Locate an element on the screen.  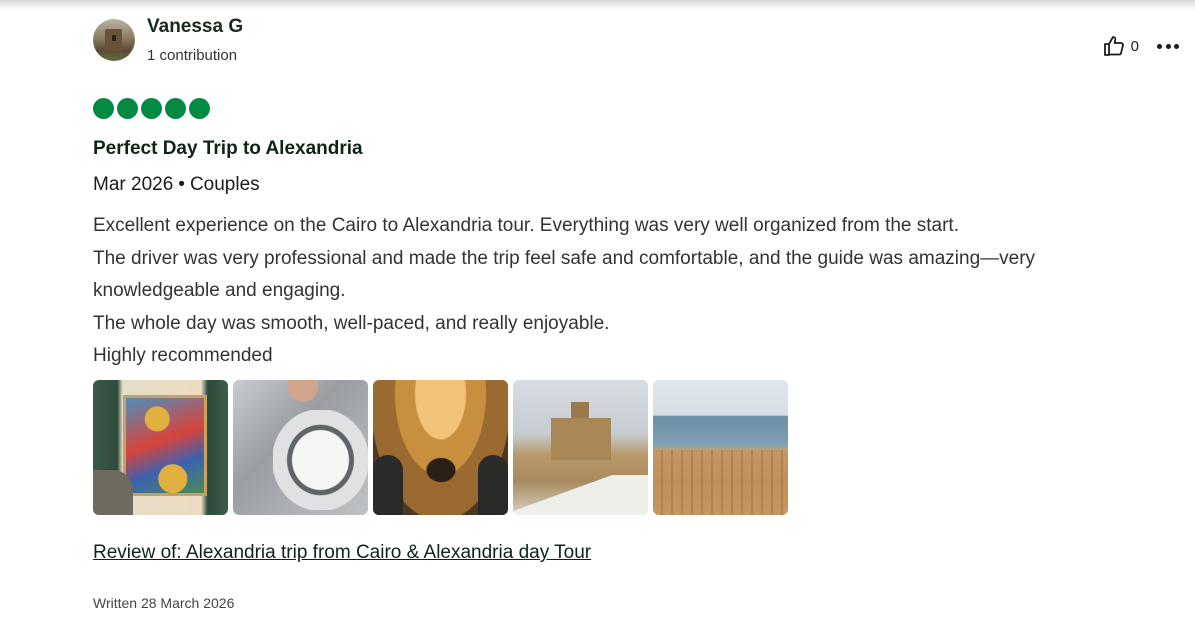
review-photo-model is located at coordinates (300, 447).